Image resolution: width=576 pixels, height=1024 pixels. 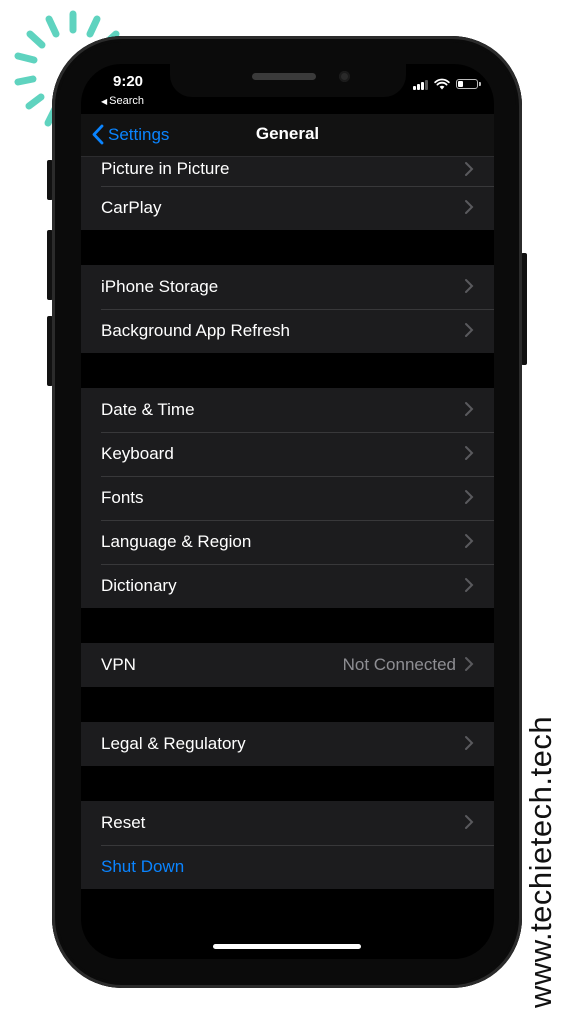 I want to click on row-iphone-storage: iPhone Storage, so click(x=287, y=287).